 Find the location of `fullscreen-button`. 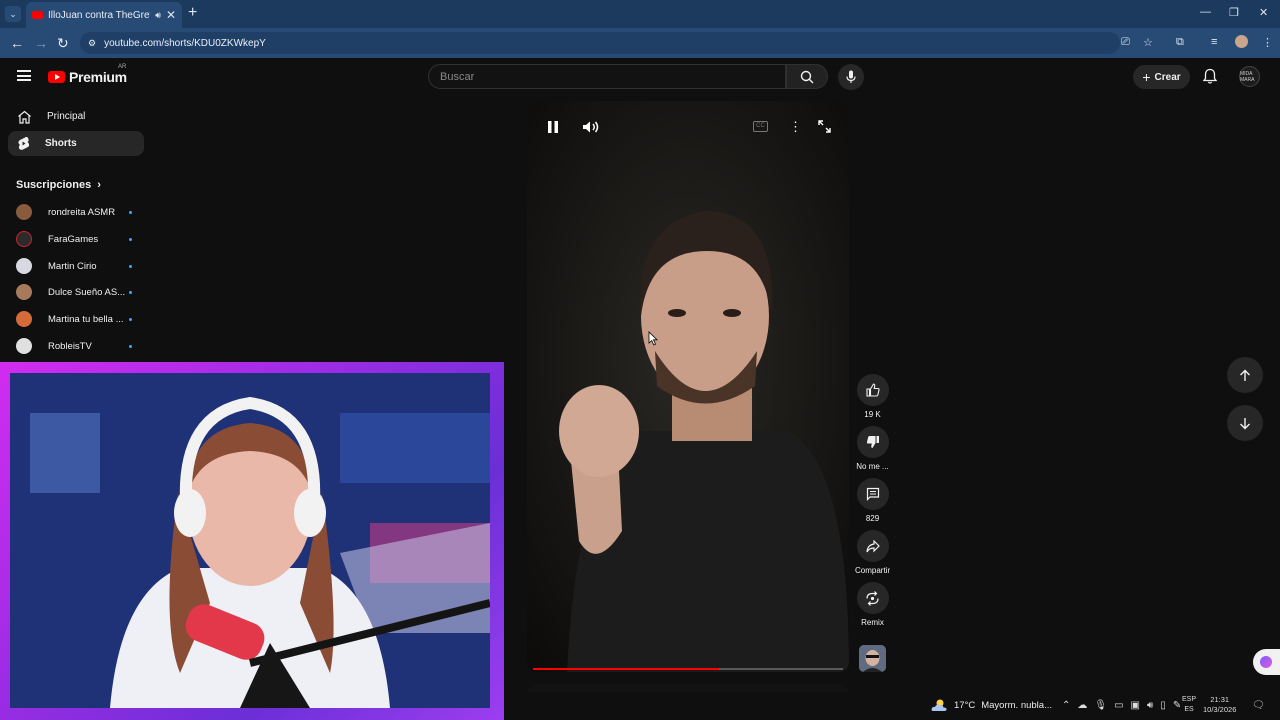

fullscreen-button is located at coordinates (824, 129).